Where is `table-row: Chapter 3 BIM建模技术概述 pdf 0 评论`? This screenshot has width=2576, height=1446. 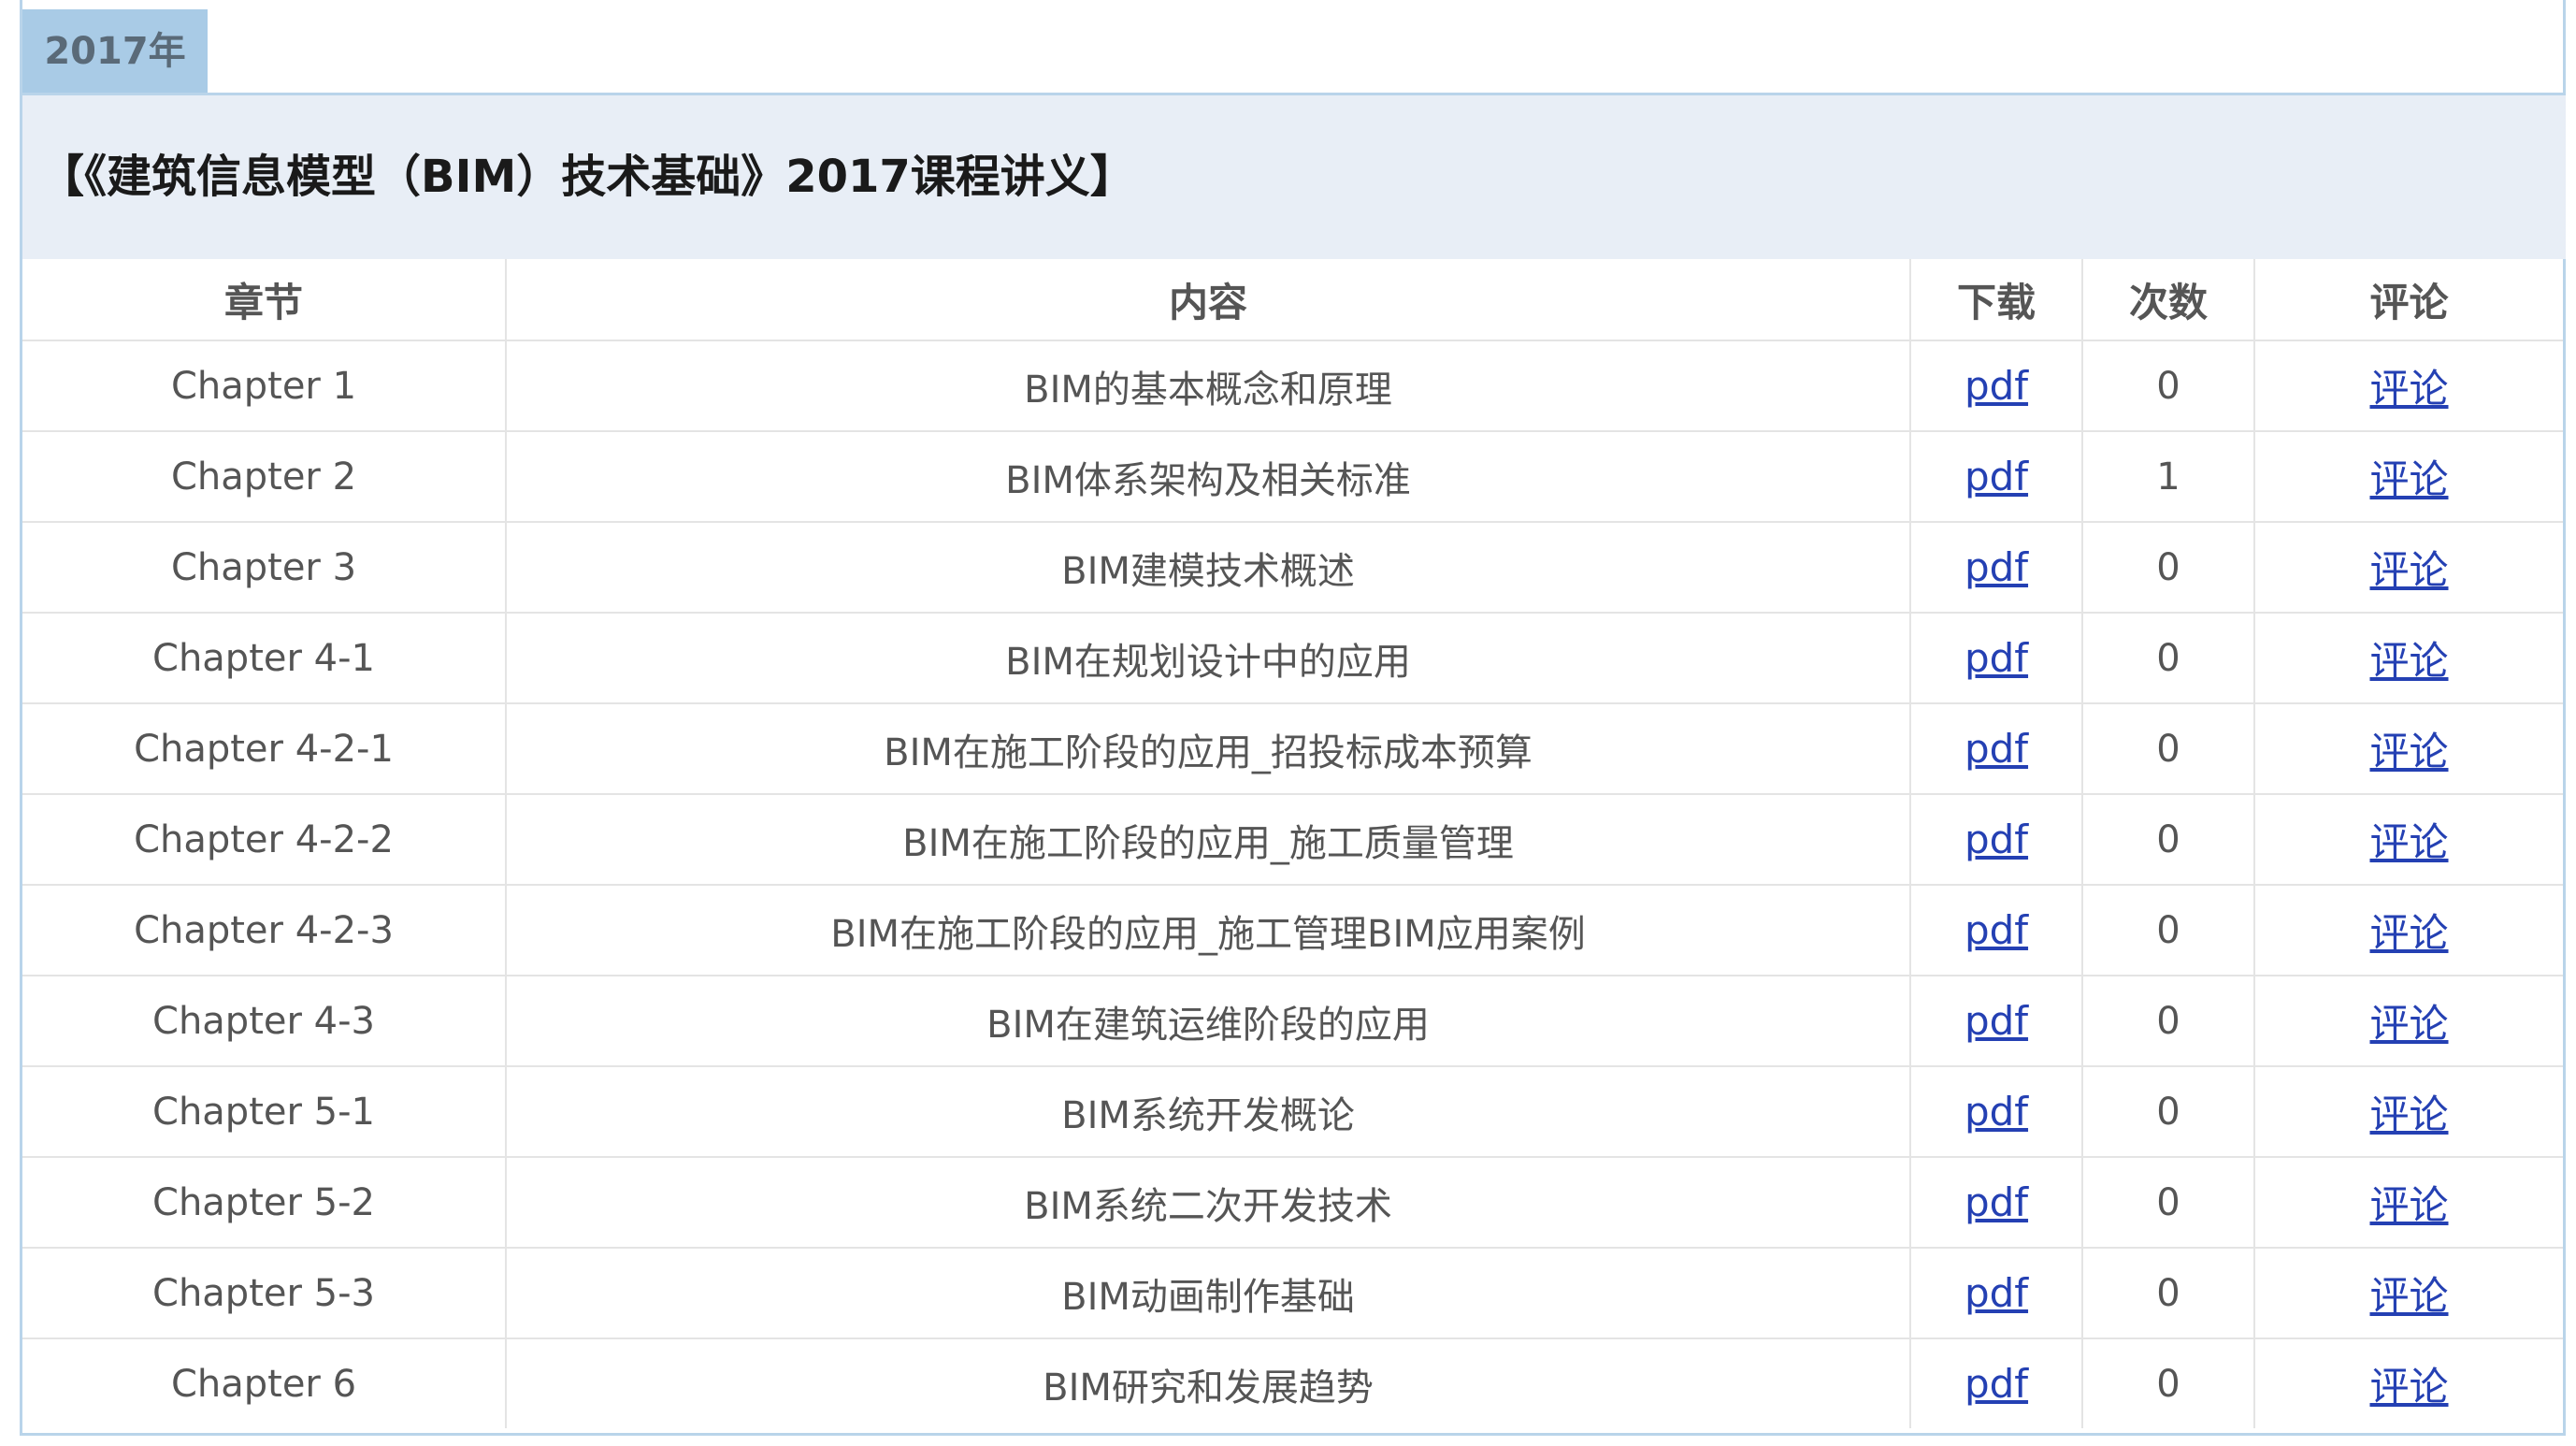
table-row: Chapter 3 BIM建模技术概述 pdf 0 评论 is located at coordinates (1293, 568).